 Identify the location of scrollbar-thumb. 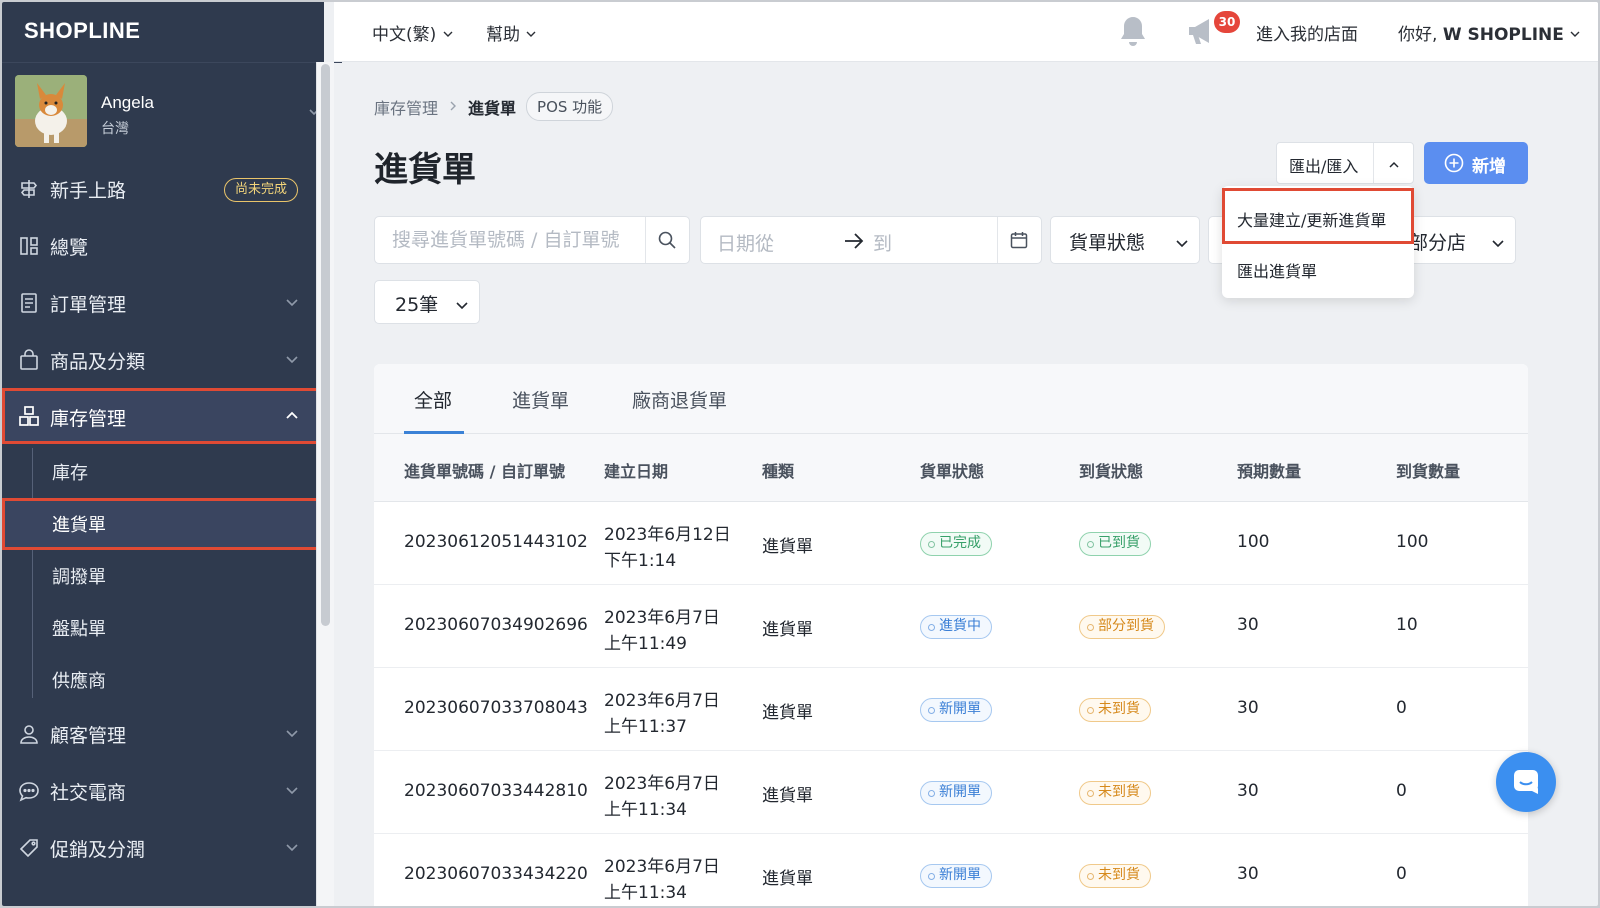
(325, 345).